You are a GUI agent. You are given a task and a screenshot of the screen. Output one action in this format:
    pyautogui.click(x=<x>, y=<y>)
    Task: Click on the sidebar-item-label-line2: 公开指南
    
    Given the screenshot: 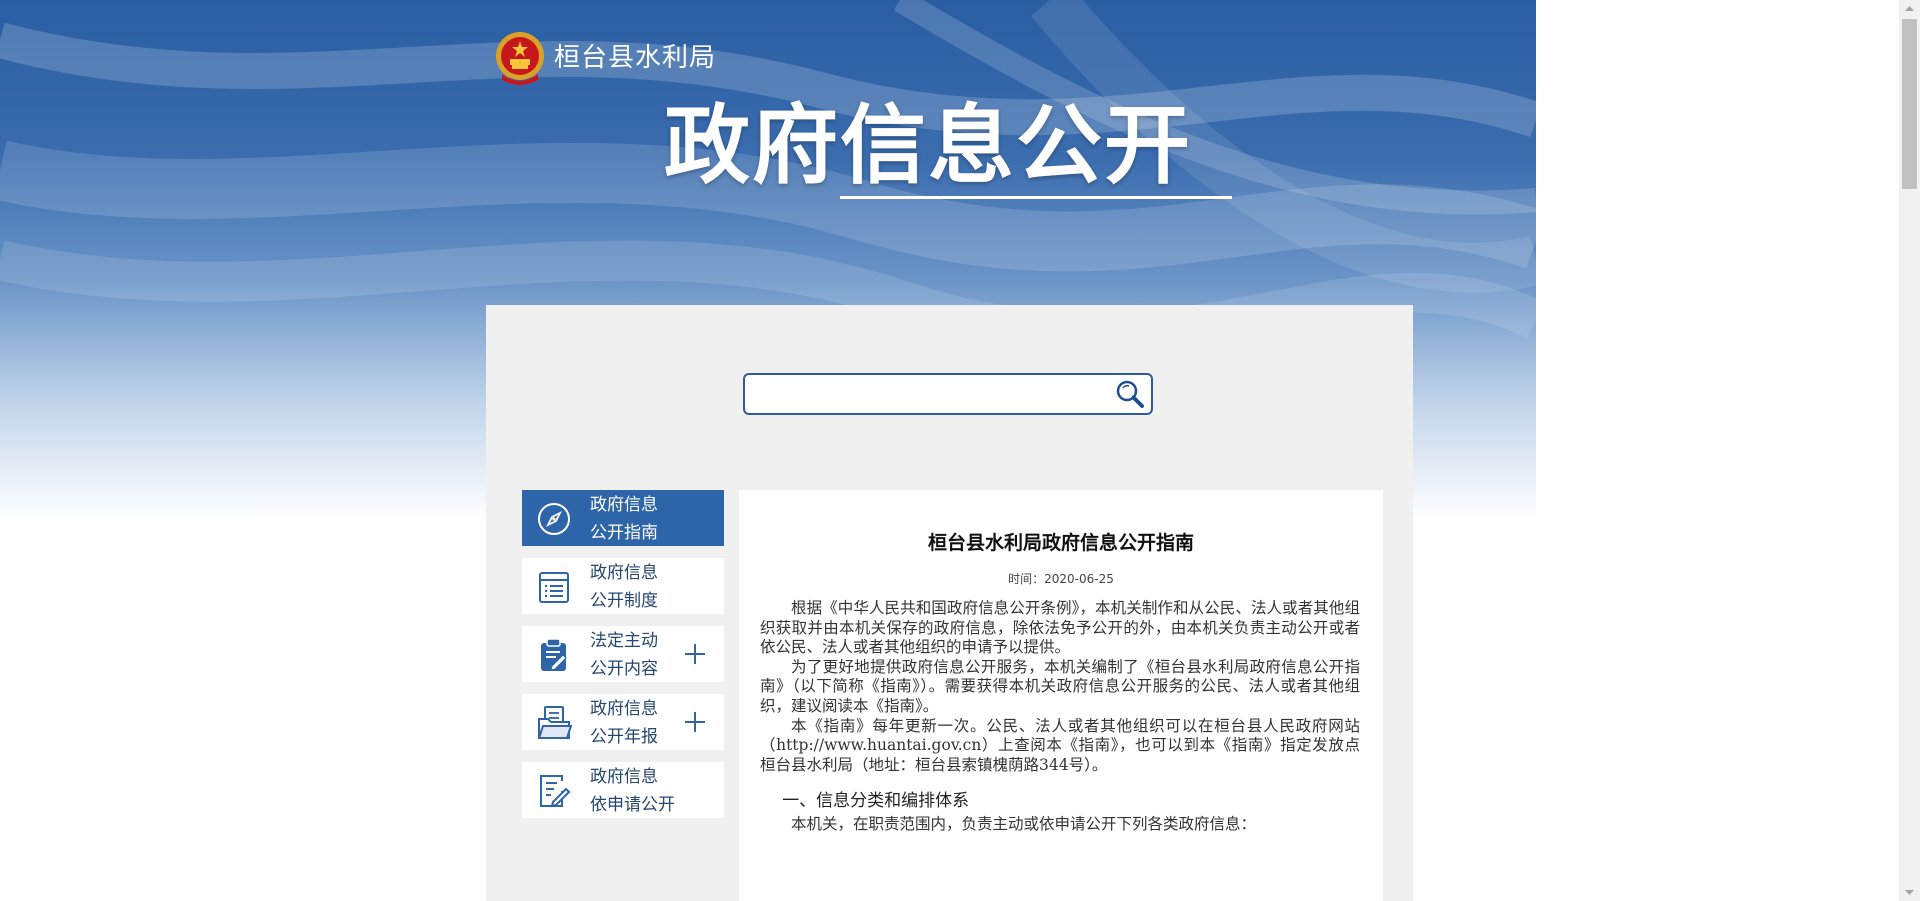 What is the action you would take?
    pyautogui.click(x=624, y=533)
    